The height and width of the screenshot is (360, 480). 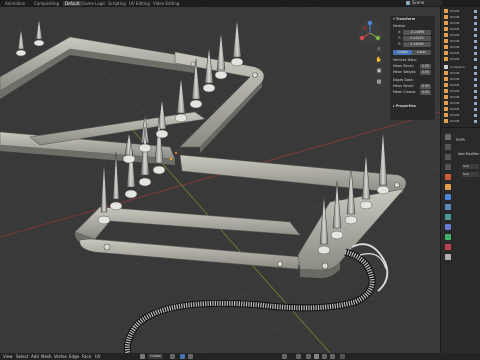 What do you see at coordinates (142, 356) in the screenshot?
I see `orientation-icon` at bounding box center [142, 356].